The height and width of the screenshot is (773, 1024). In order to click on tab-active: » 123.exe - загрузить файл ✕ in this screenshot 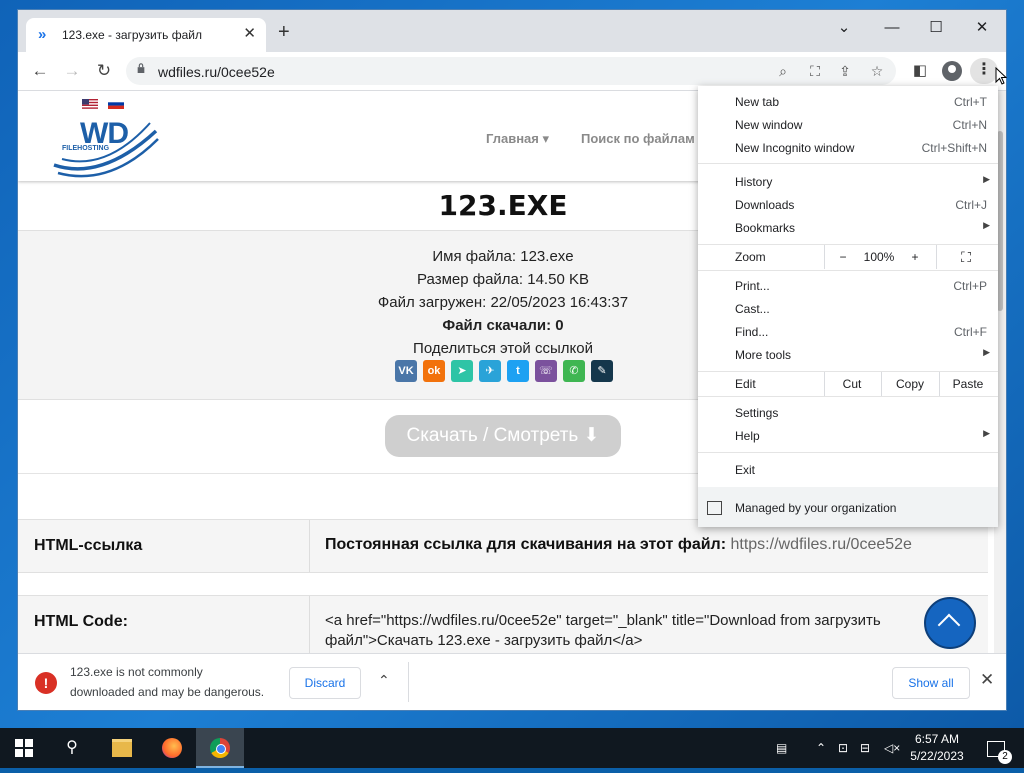, I will do `click(146, 35)`.